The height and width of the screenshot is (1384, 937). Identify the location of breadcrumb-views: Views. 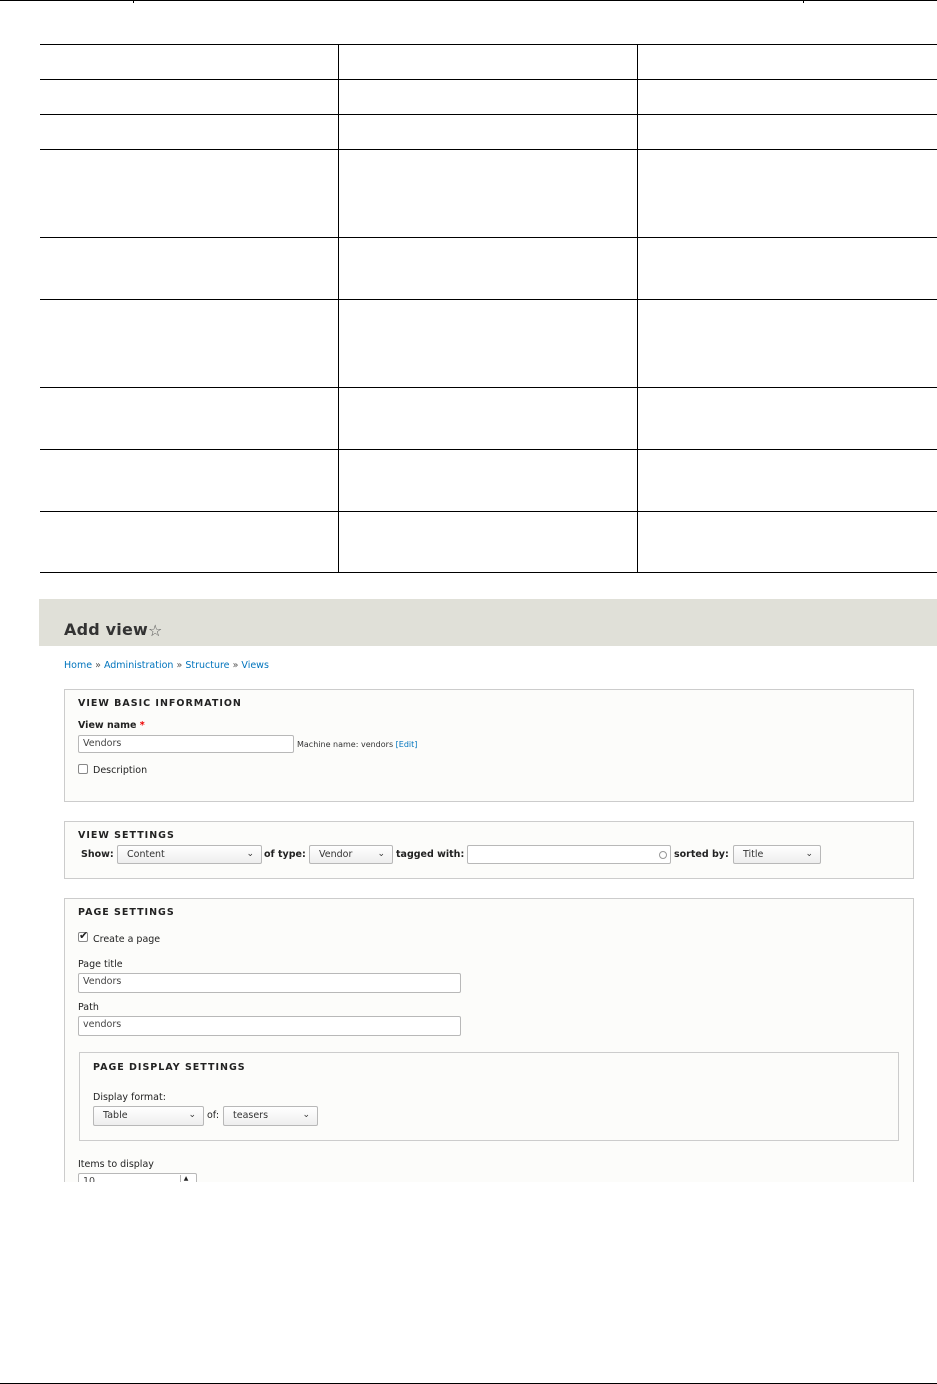
(255, 665).